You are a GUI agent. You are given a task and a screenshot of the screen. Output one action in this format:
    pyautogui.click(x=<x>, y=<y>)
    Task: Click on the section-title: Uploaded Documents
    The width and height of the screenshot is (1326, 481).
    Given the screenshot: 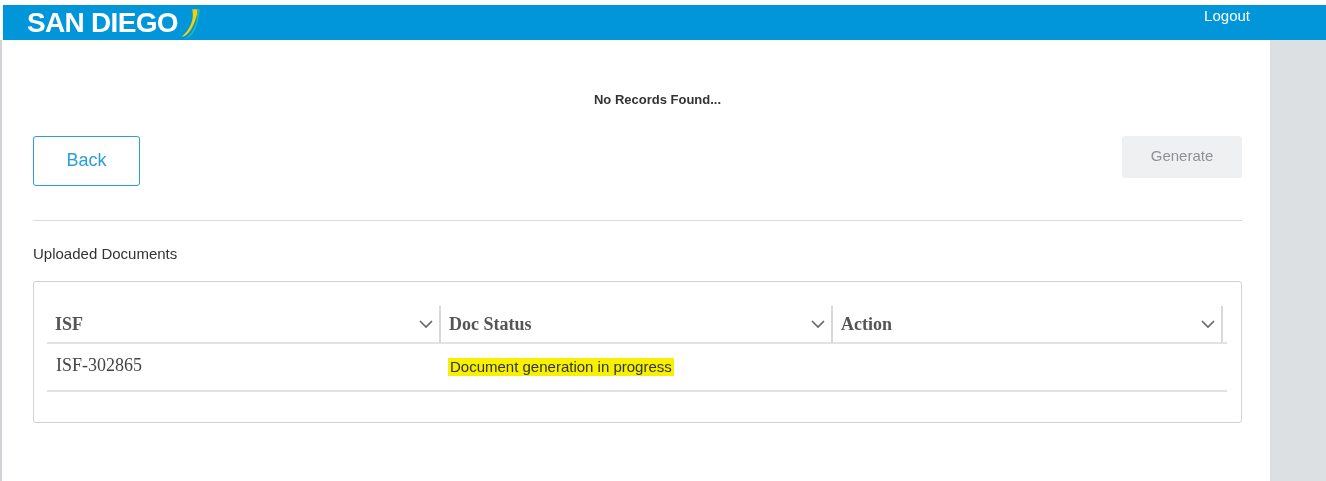 What is the action you would take?
    pyautogui.click(x=106, y=253)
    